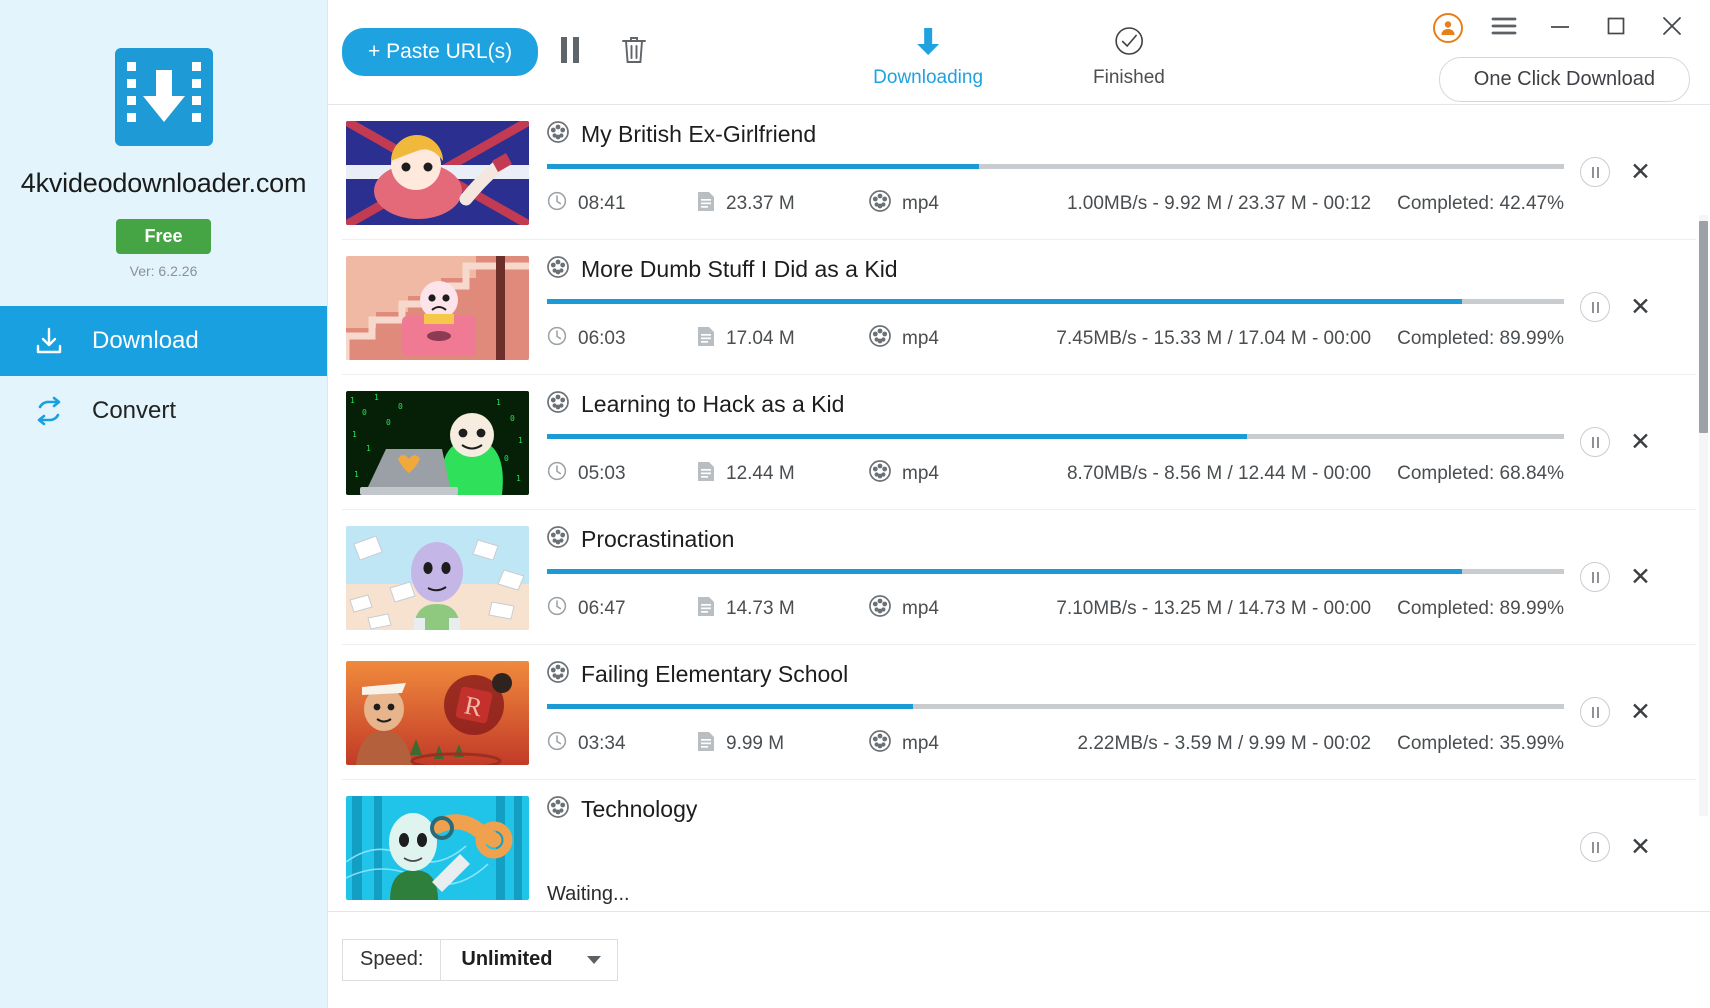 This screenshot has width=1710, height=1008. What do you see at coordinates (739, 269) in the screenshot?
I see `row-title: More Dumb Stuff I Did as a Kid` at bounding box center [739, 269].